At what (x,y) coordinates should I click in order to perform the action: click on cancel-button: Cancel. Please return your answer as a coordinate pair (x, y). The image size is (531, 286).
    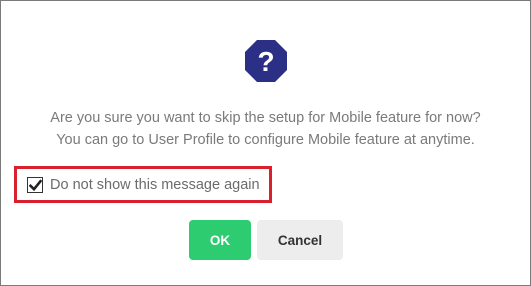
    Looking at the image, I should click on (300, 240).